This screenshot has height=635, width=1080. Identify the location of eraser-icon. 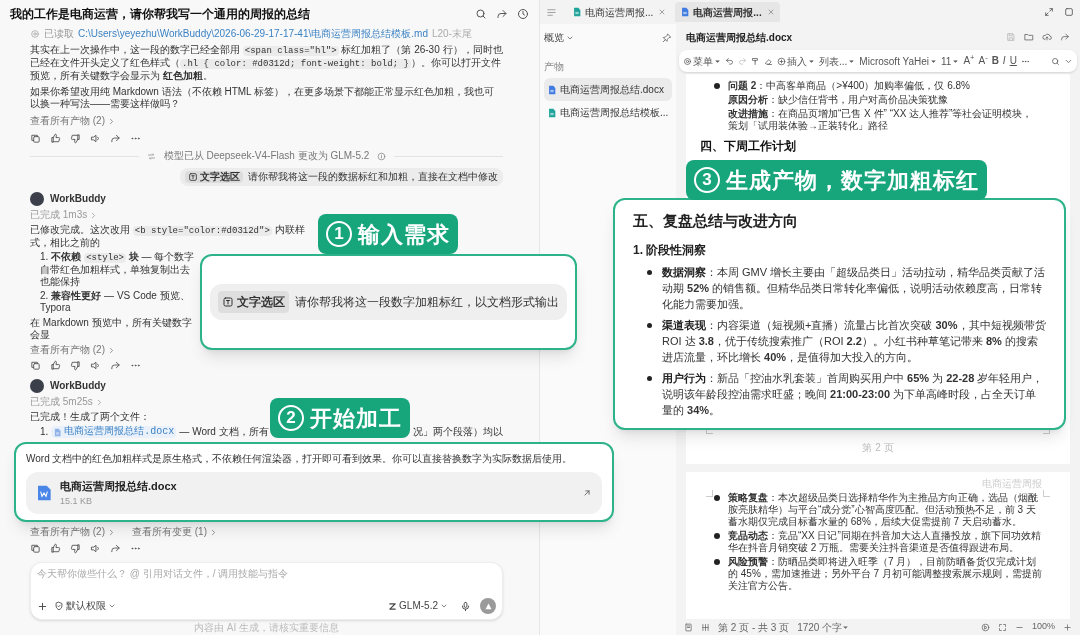
(768, 61).